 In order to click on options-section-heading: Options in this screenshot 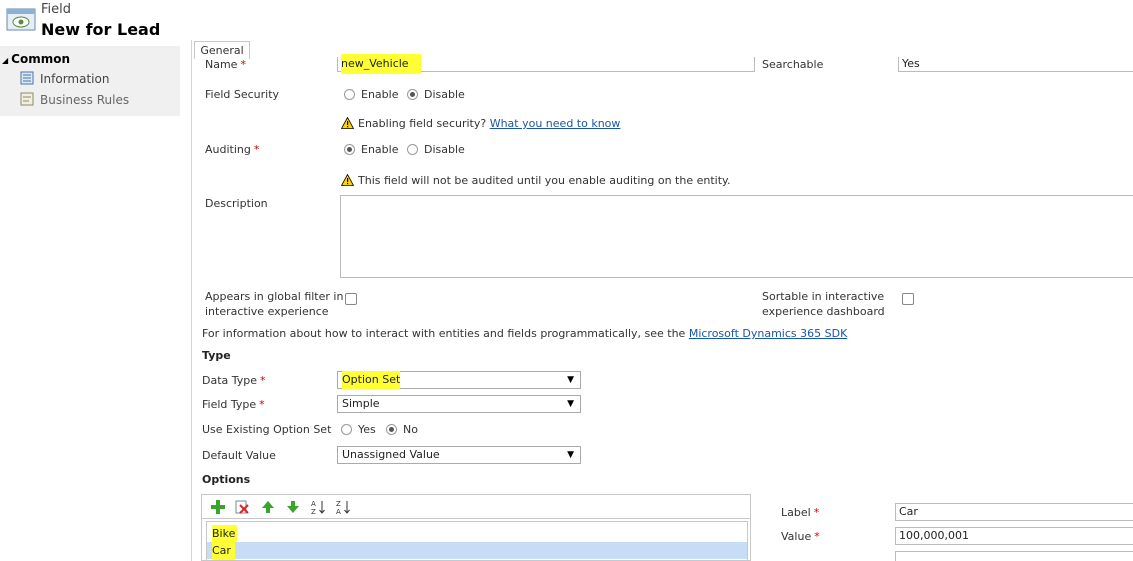, I will do `click(226, 479)`.